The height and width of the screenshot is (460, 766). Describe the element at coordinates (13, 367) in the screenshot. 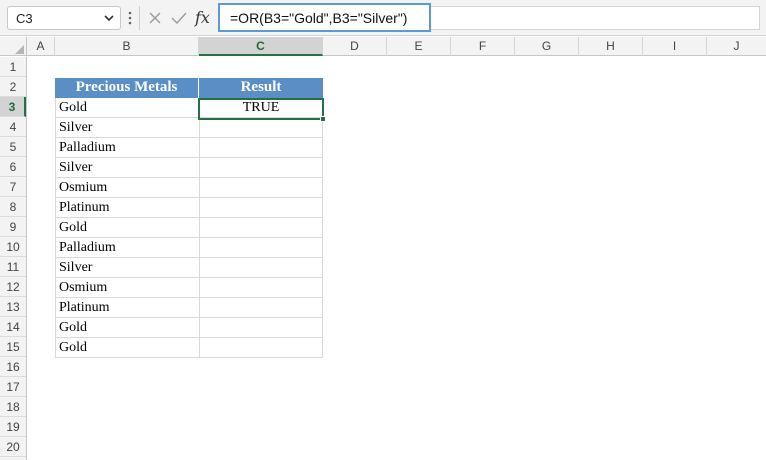

I see `row-header: 16` at that location.